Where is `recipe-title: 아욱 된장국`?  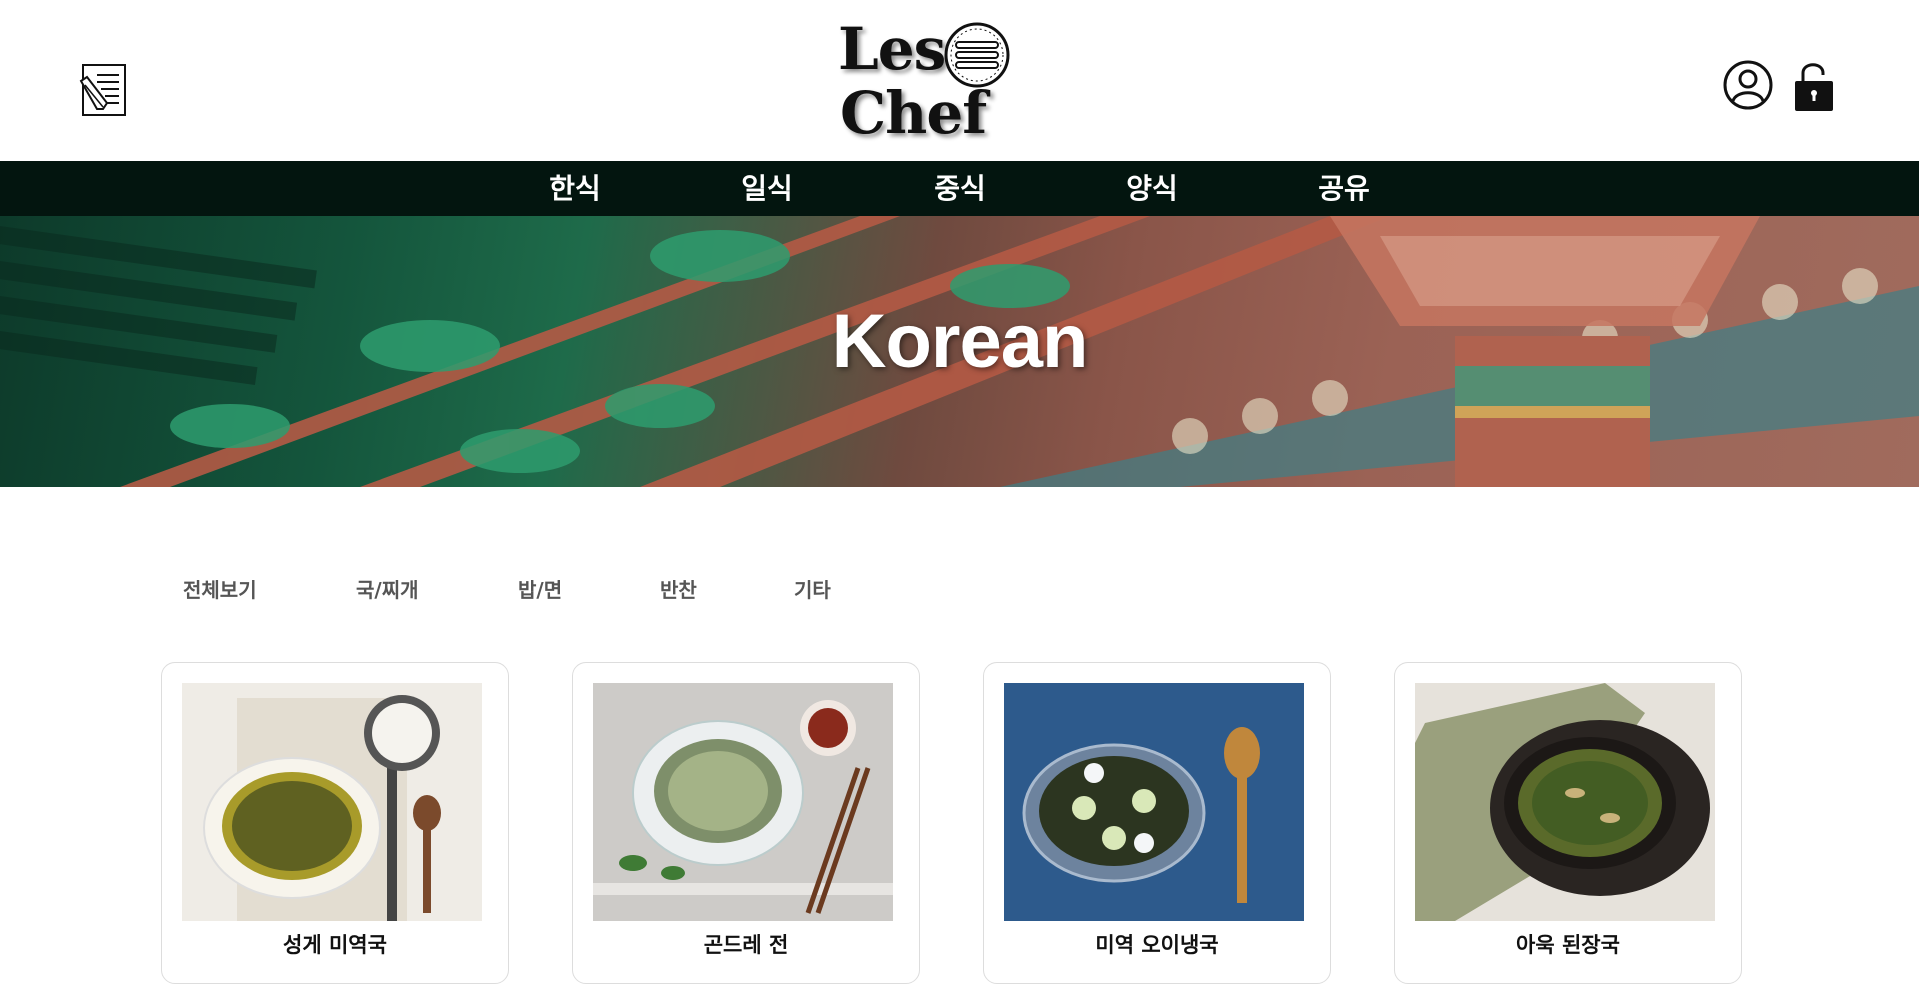
recipe-title: 아욱 된장국 is located at coordinates (1568, 945).